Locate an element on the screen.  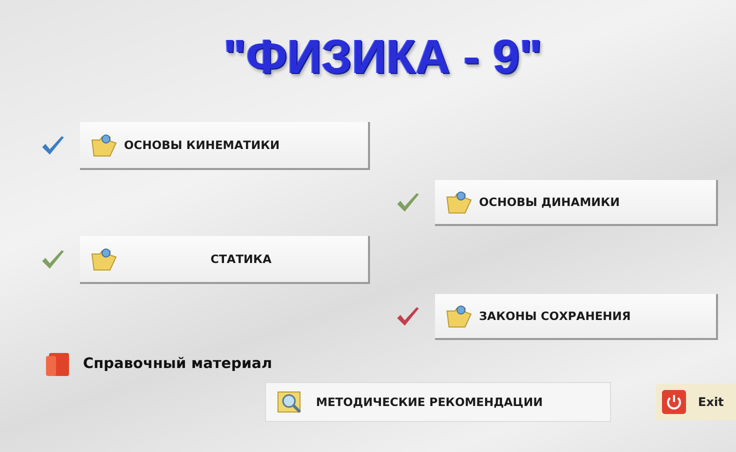
power-icon is located at coordinates (674, 402).